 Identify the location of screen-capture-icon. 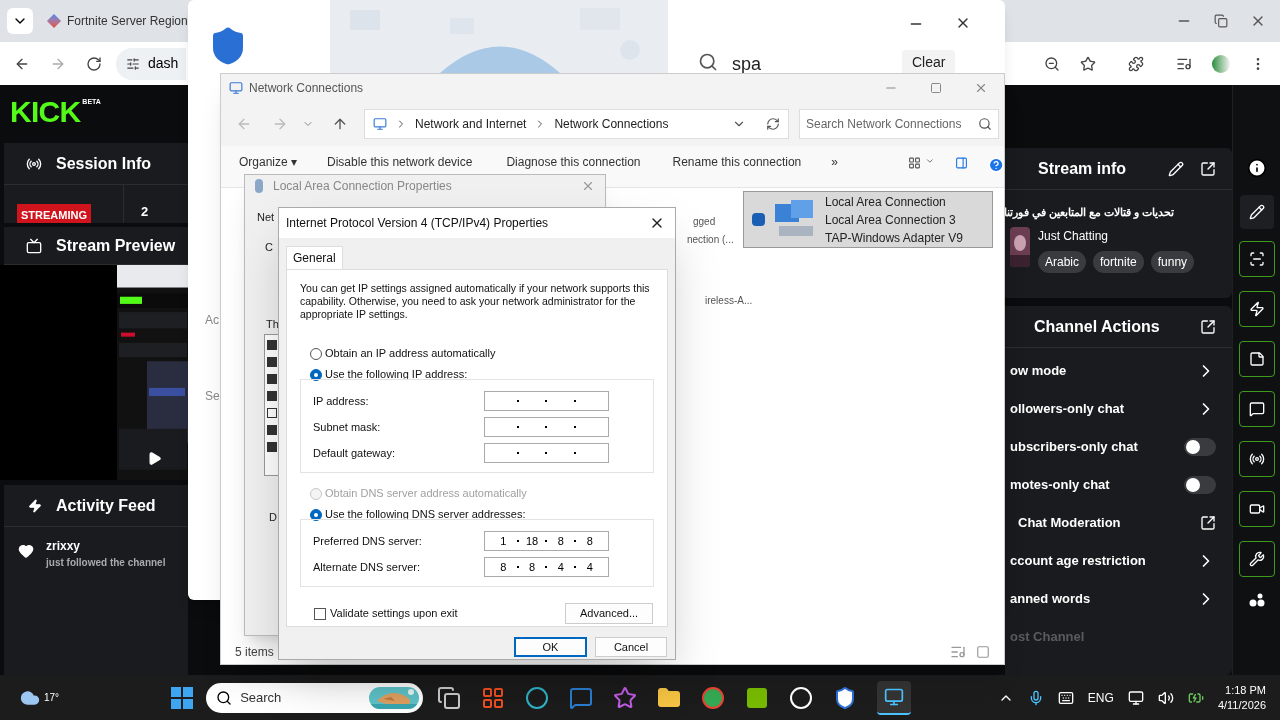
(1256, 259).